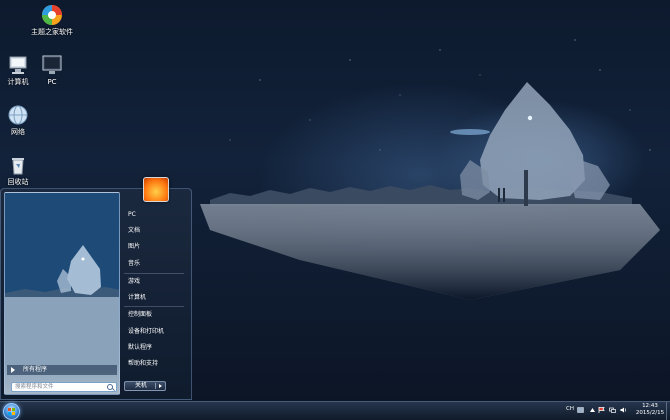 The image size is (670, 420). I want to click on desktop-icon-label: PC, so click(52, 82).